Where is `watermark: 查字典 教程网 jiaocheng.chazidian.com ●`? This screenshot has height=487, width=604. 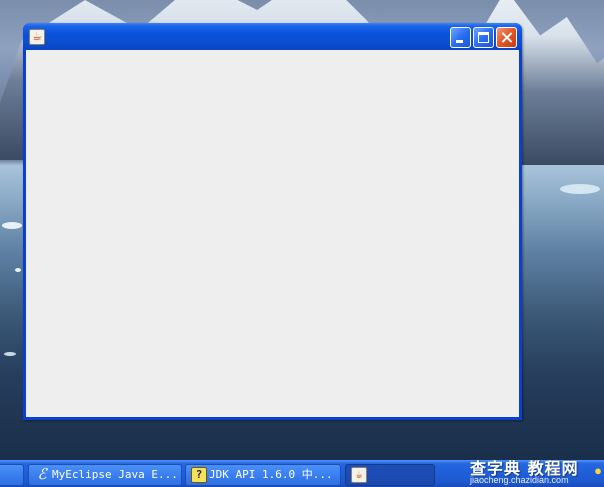
watermark: 查字典 教程网 jiaocheng.chazidian.com ● is located at coordinates (537, 471).